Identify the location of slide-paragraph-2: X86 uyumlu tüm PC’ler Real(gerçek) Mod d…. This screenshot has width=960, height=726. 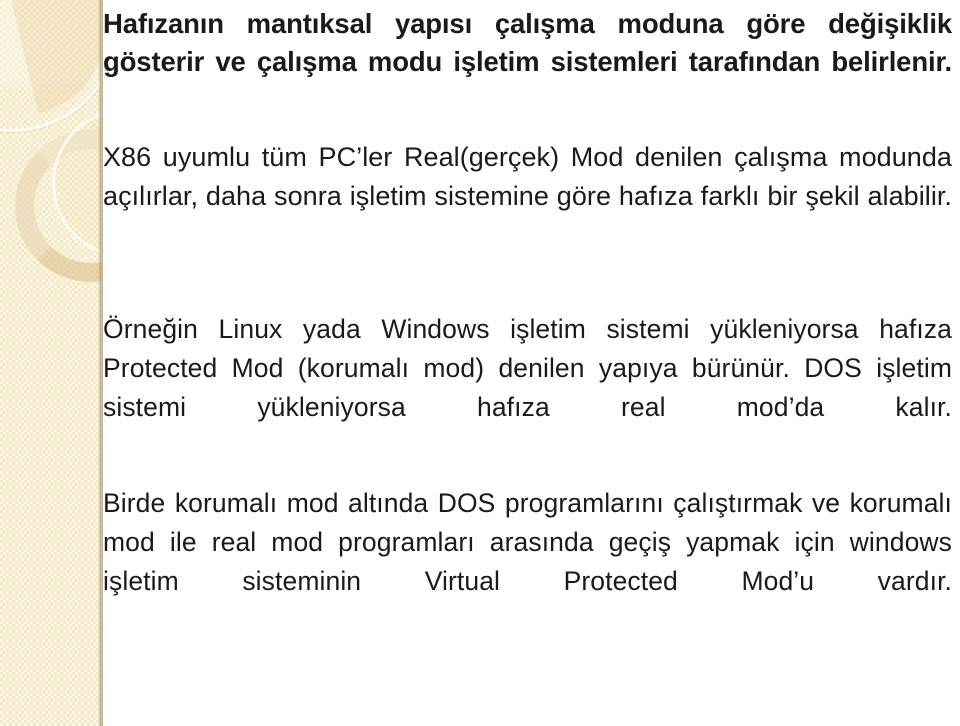
(527, 176).